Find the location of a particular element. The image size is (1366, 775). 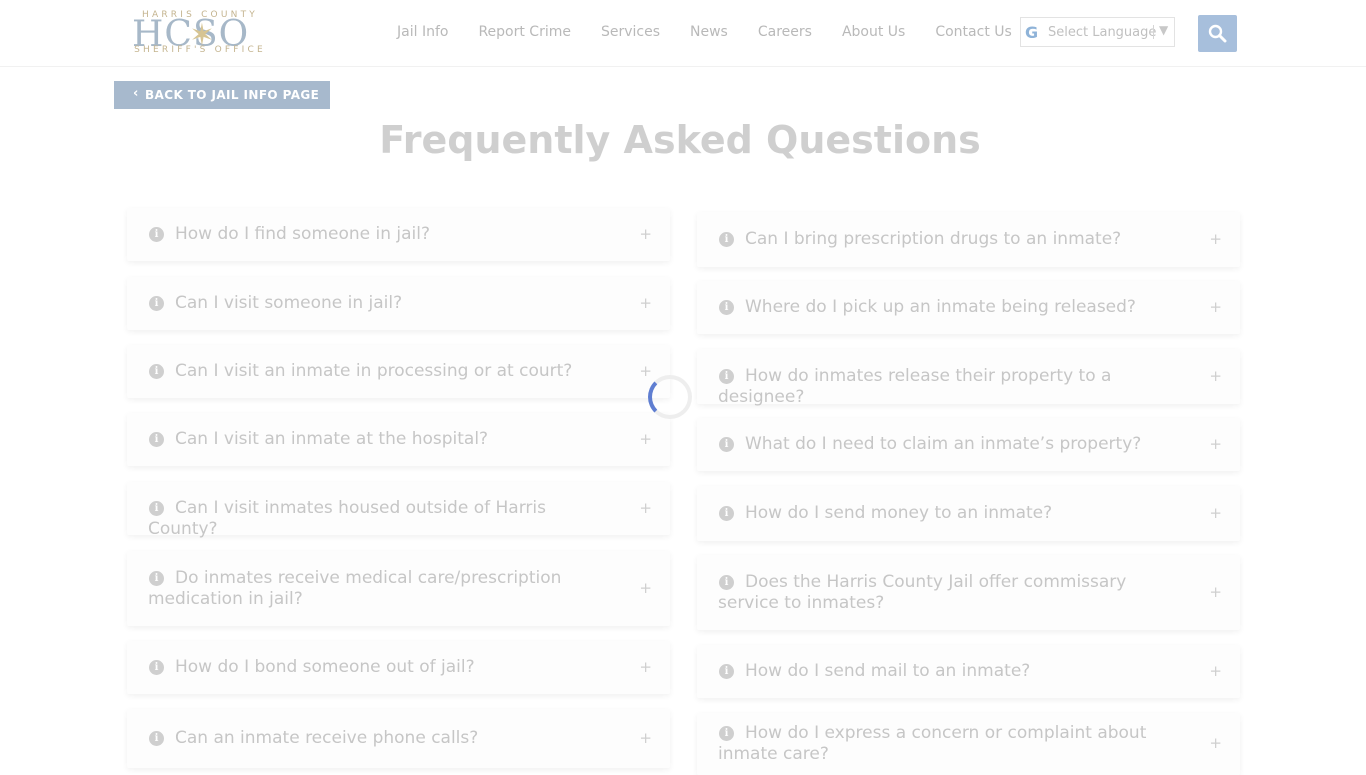

loading-spinner-icon is located at coordinates (670, 397).